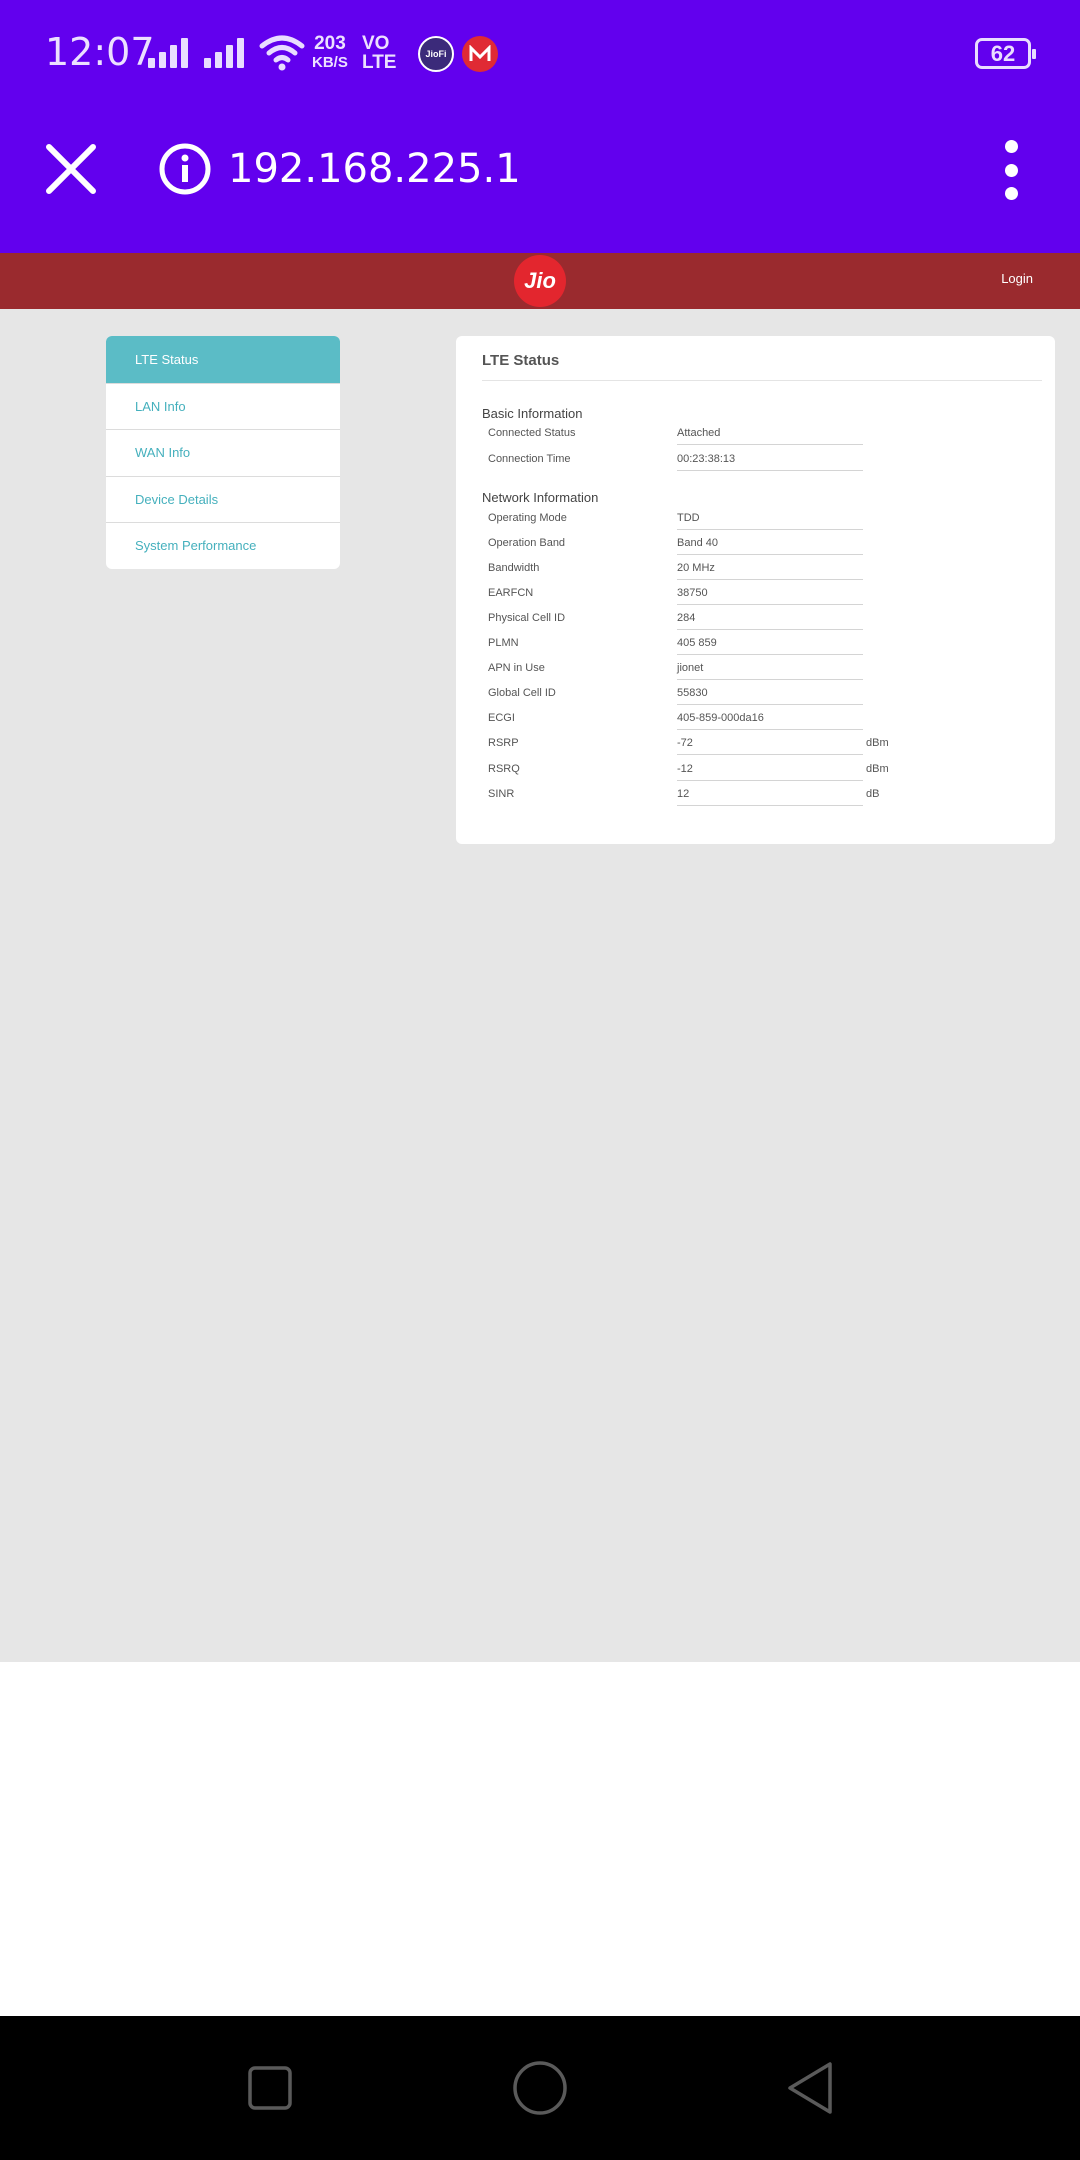 The height and width of the screenshot is (2160, 1080). I want to click on jio-logo: Jio, so click(540, 281).